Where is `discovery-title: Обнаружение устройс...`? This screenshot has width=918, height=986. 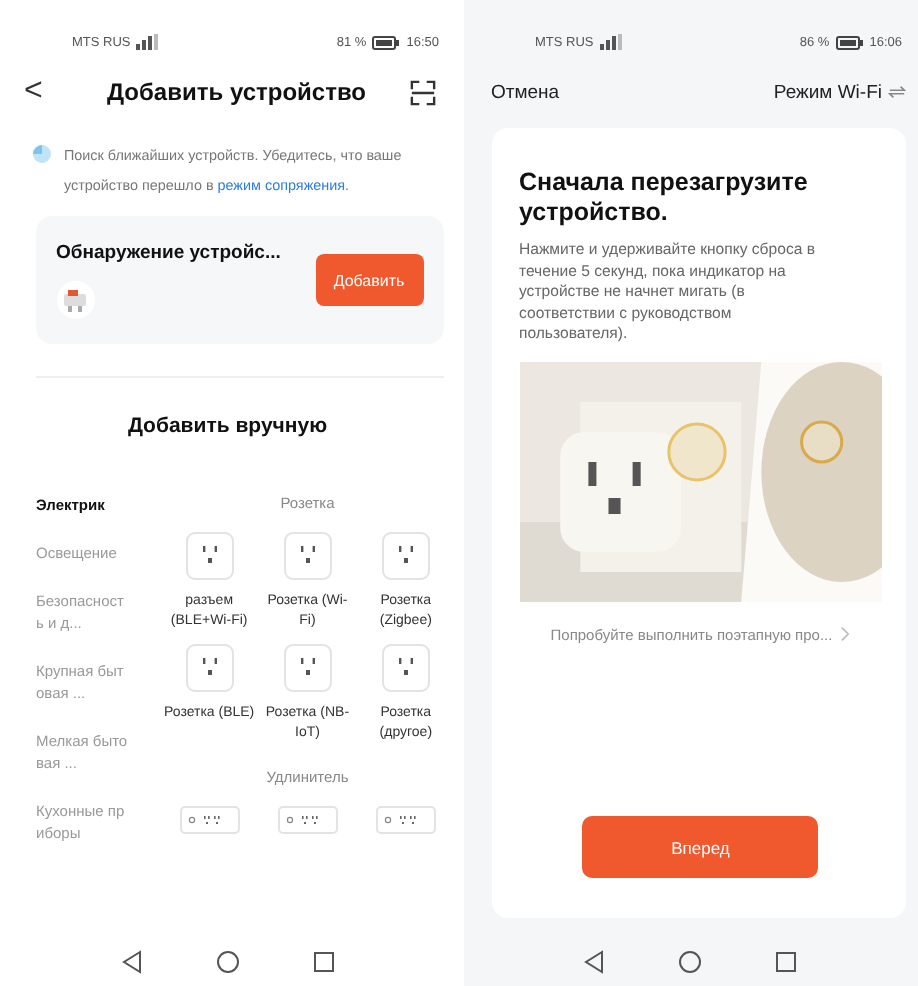 discovery-title: Обнаружение устройс... is located at coordinates (169, 252).